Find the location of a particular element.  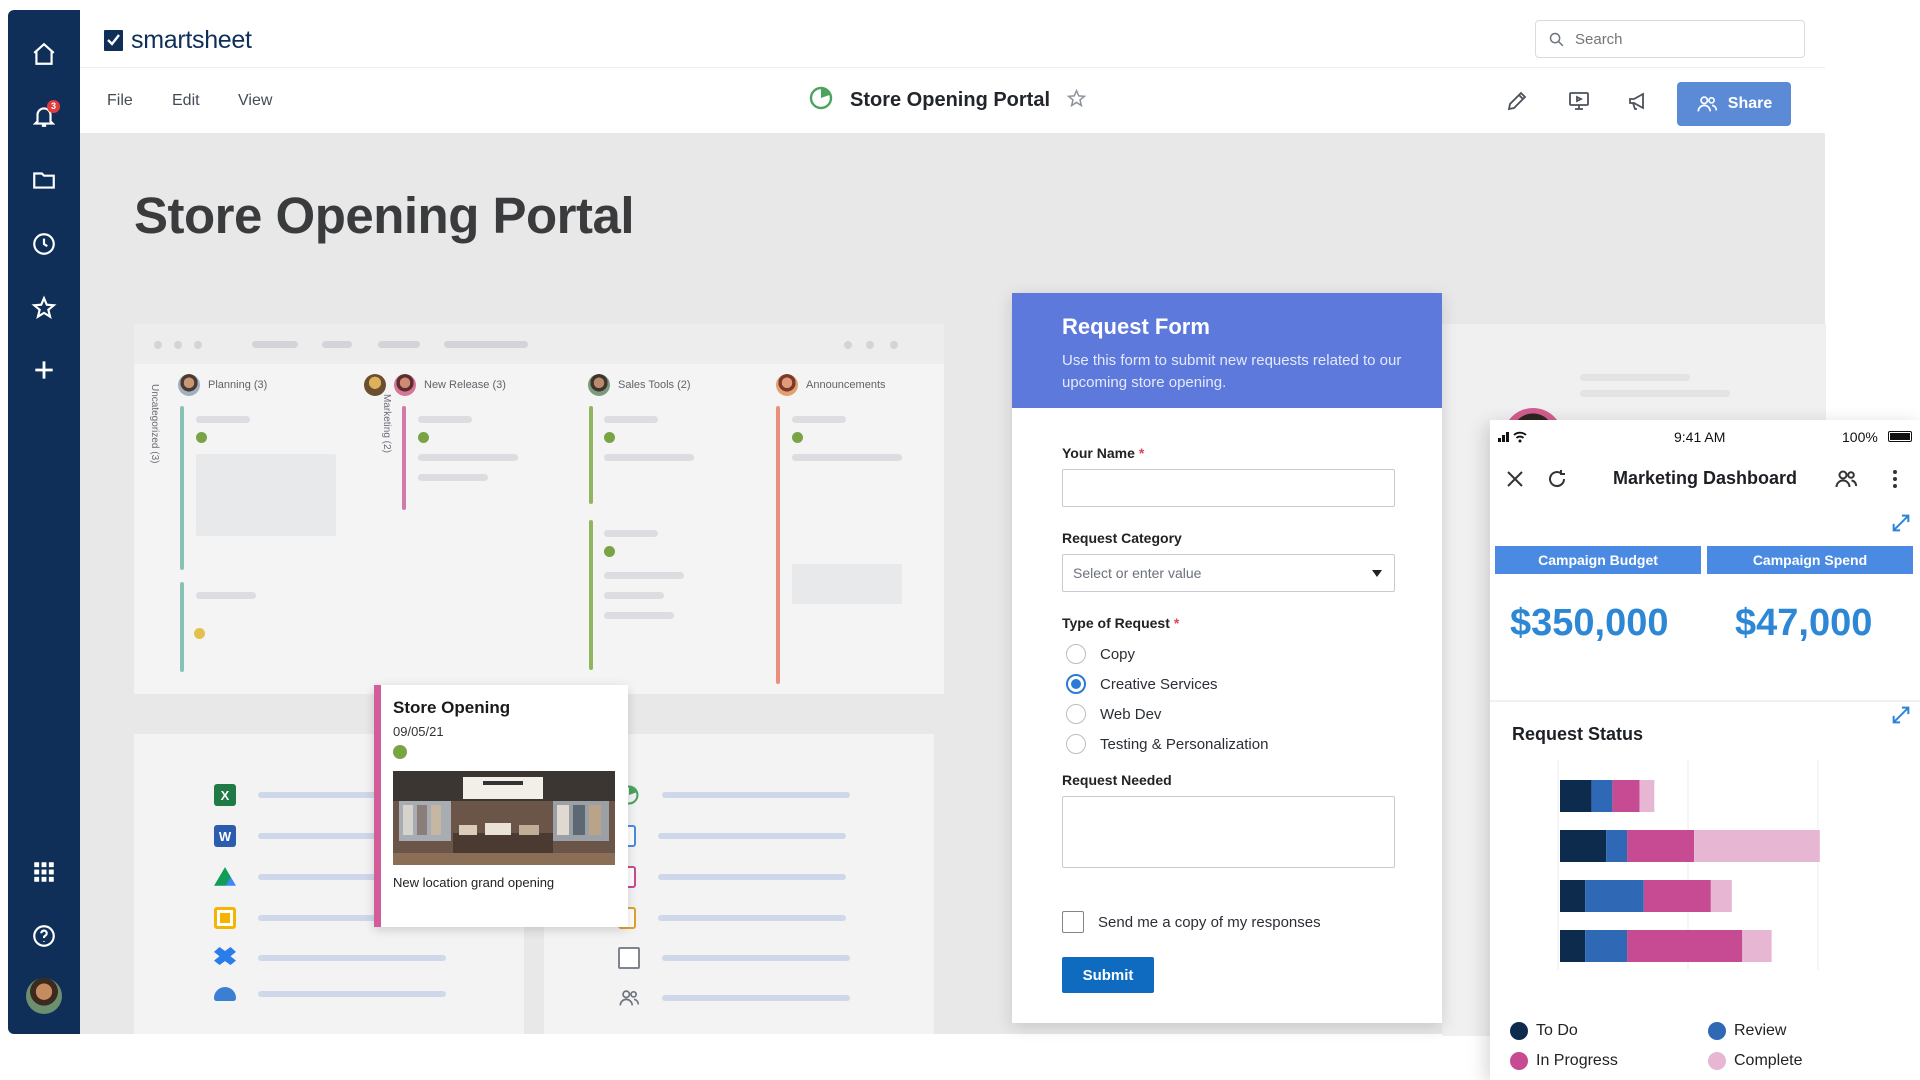

lane-label-uncategorized: Uncategorized (3) is located at coordinates (154, 424).